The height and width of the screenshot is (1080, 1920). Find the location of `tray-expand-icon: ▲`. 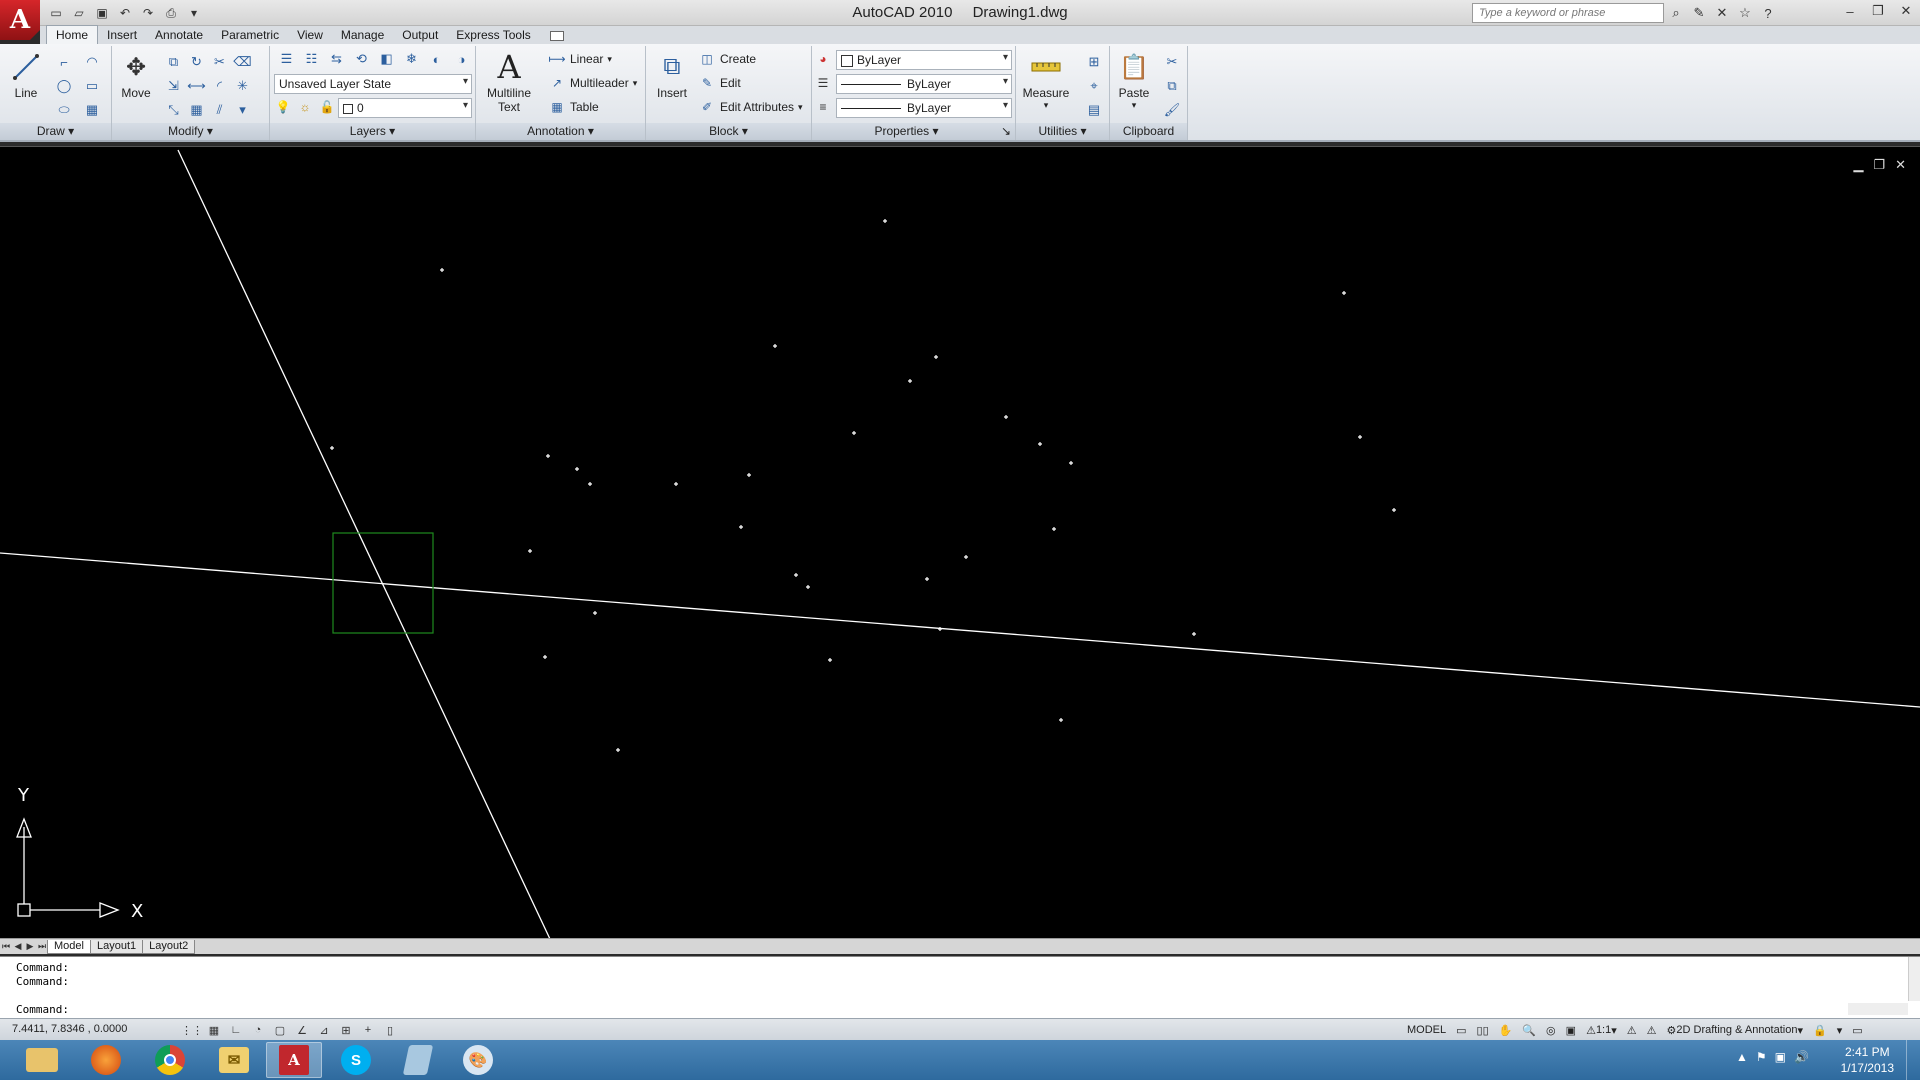

tray-expand-icon: ▲ is located at coordinates (1742, 1057).